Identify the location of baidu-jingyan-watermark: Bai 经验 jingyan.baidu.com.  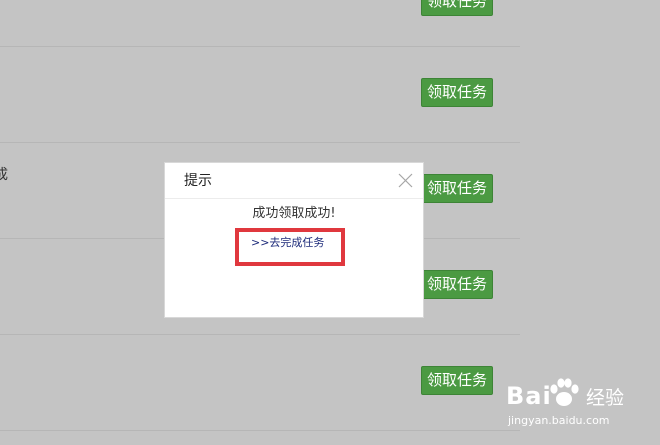
(581, 404).